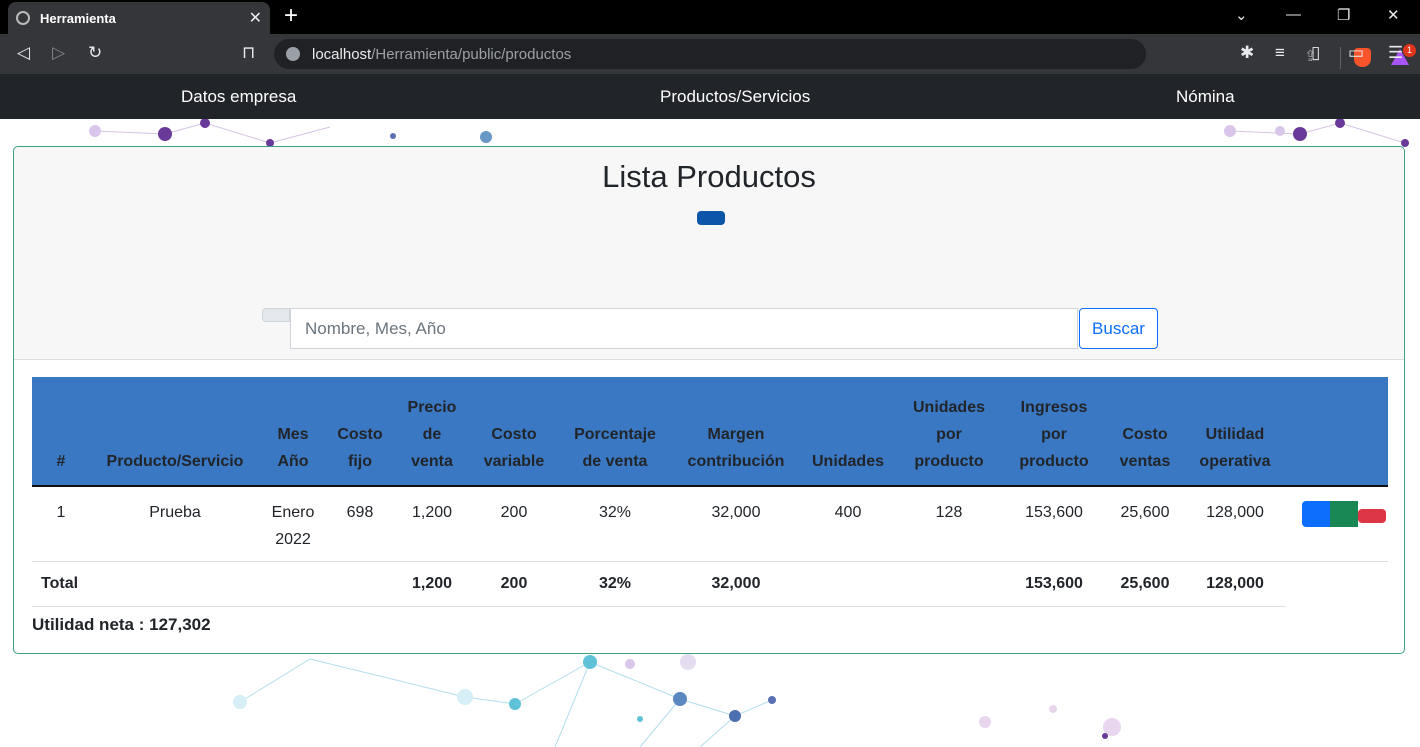 The image size is (1420, 747). What do you see at coordinates (615, 432) in the screenshot?
I see `col-header: Porcentaje de venta` at bounding box center [615, 432].